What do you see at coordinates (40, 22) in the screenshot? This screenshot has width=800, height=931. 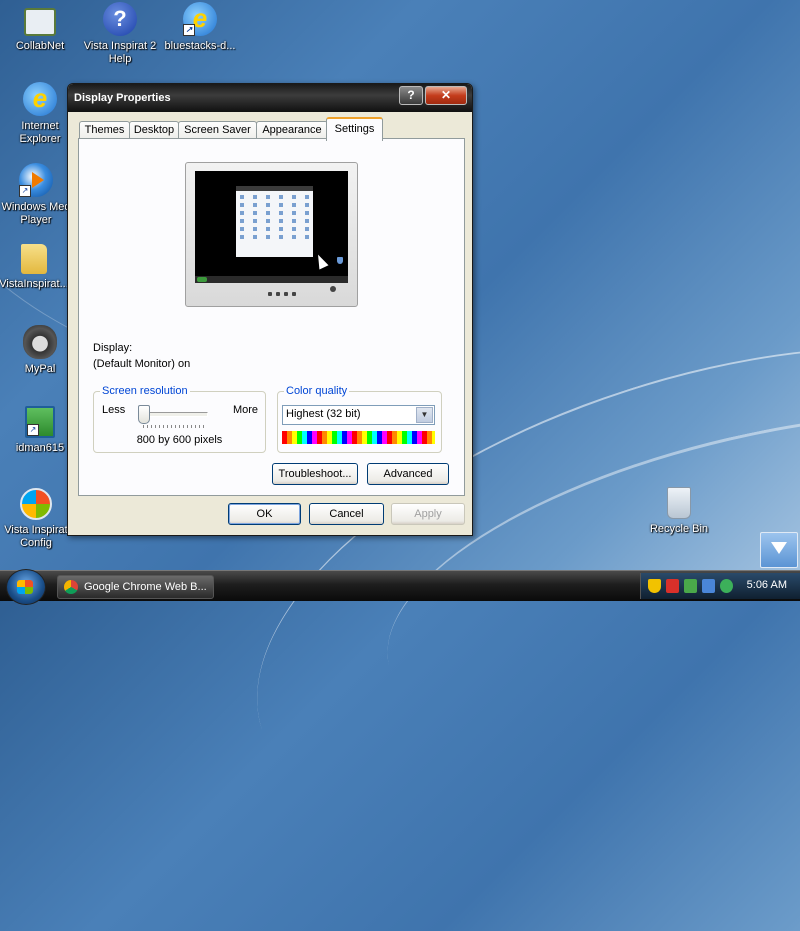 I see `collabnet-icon` at bounding box center [40, 22].